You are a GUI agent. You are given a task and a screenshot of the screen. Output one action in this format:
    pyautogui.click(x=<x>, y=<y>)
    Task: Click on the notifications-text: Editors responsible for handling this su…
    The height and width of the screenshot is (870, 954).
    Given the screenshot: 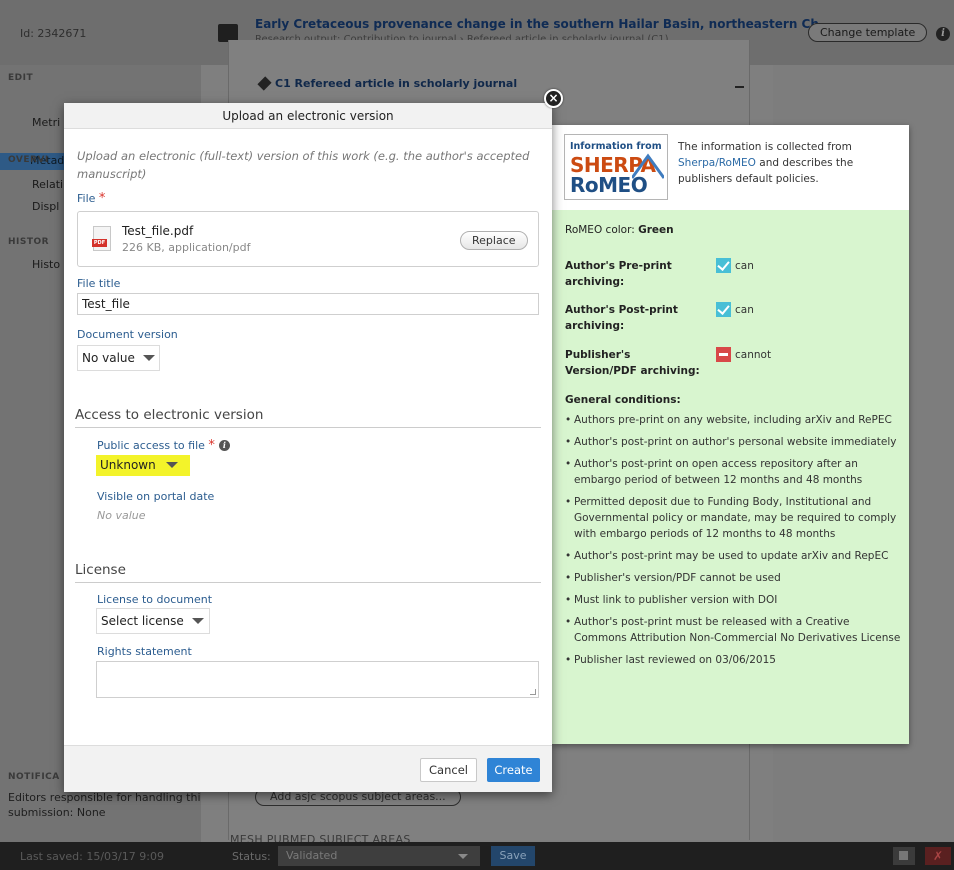 What is the action you would take?
    pyautogui.click(x=107, y=805)
    